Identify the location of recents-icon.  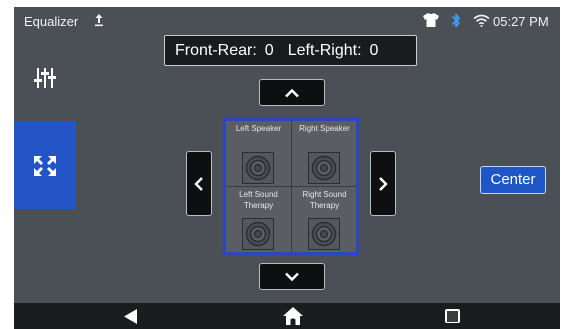
(453, 316).